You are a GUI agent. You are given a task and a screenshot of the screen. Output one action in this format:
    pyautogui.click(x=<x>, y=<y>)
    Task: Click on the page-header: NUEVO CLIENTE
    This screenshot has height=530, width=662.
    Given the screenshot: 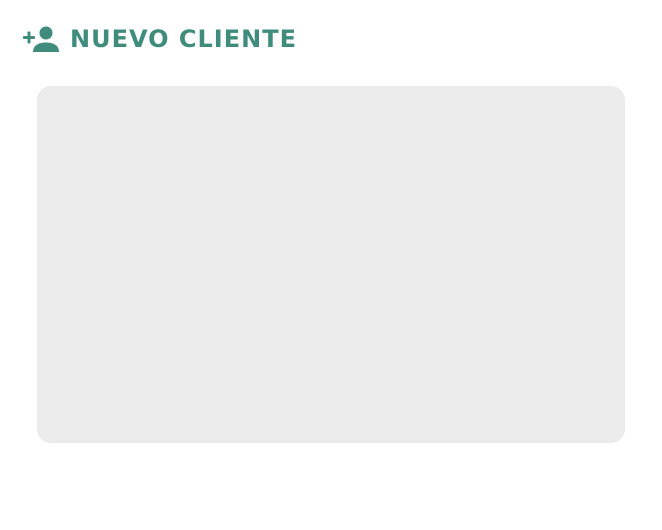 What is the action you would take?
    pyautogui.click(x=159, y=39)
    